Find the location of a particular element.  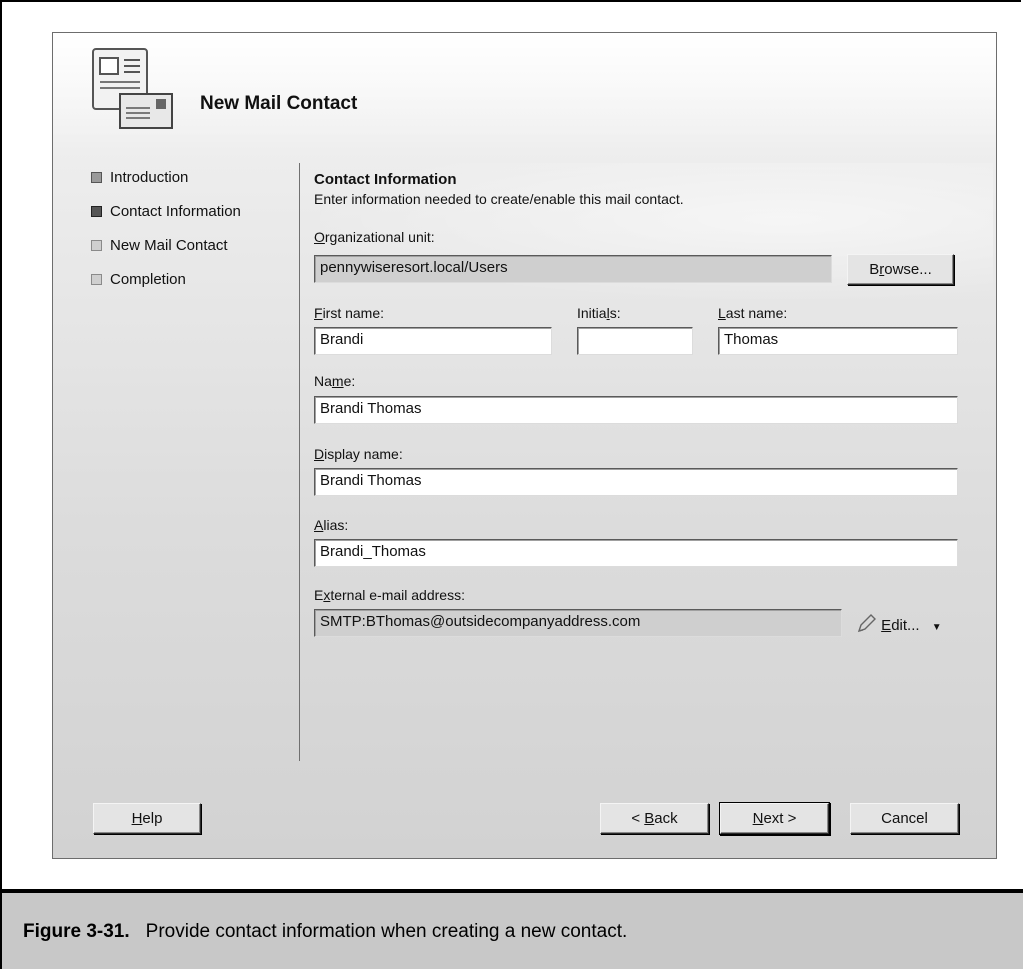

edit-email-button: Edit... ▼ is located at coordinates (898, 624).